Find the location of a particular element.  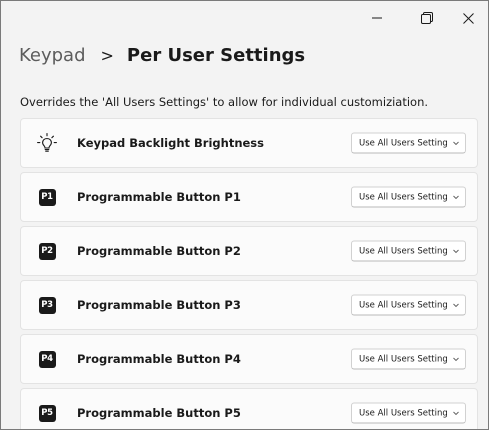

setting-label: Programmable Button P5 is located at coordinates (159, 413).